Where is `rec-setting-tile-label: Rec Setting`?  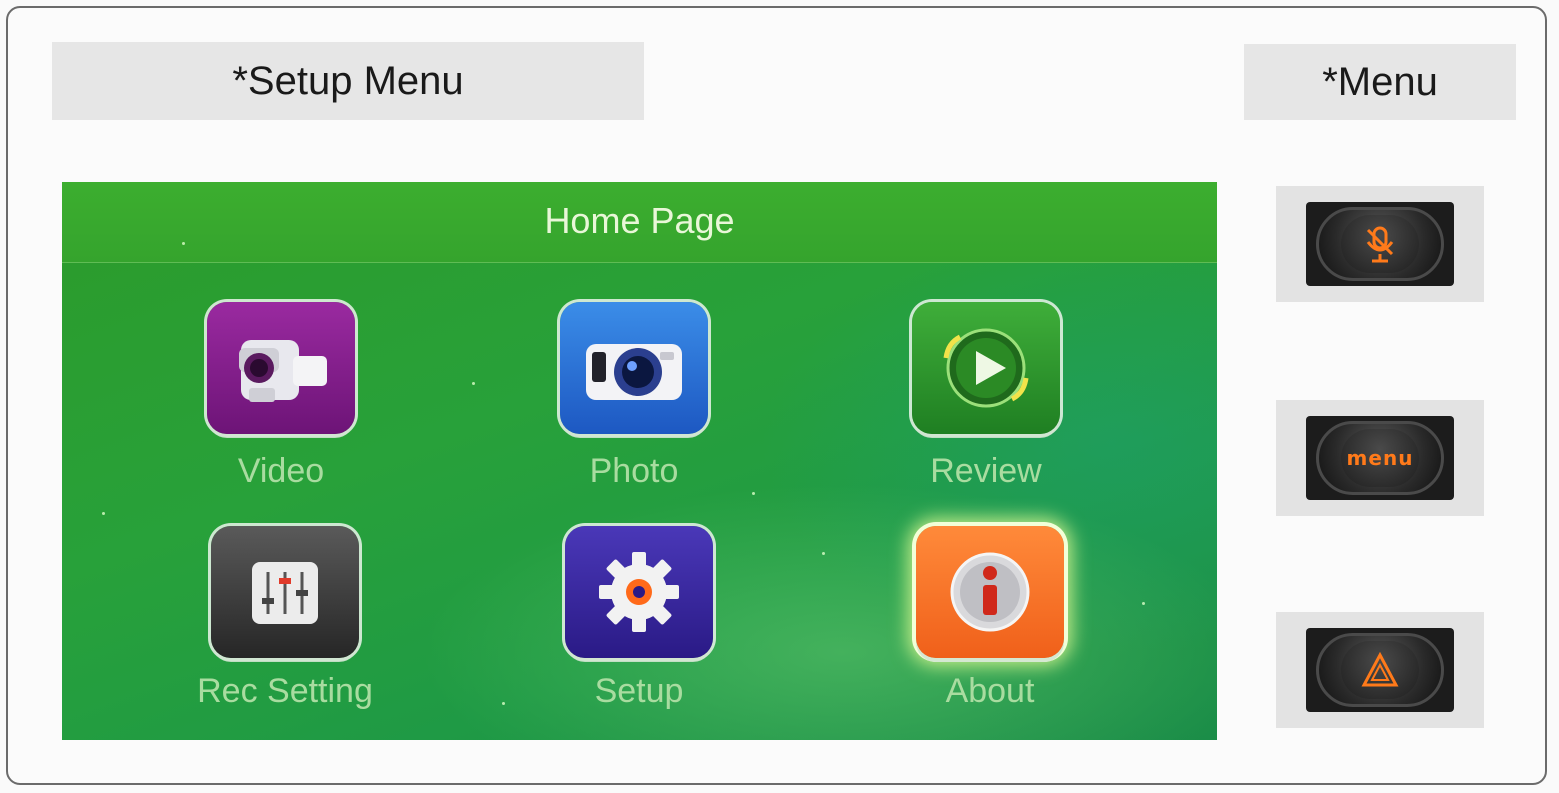 rec-setting-tile-label: Rec Setting is located at coordinates (285, 691).